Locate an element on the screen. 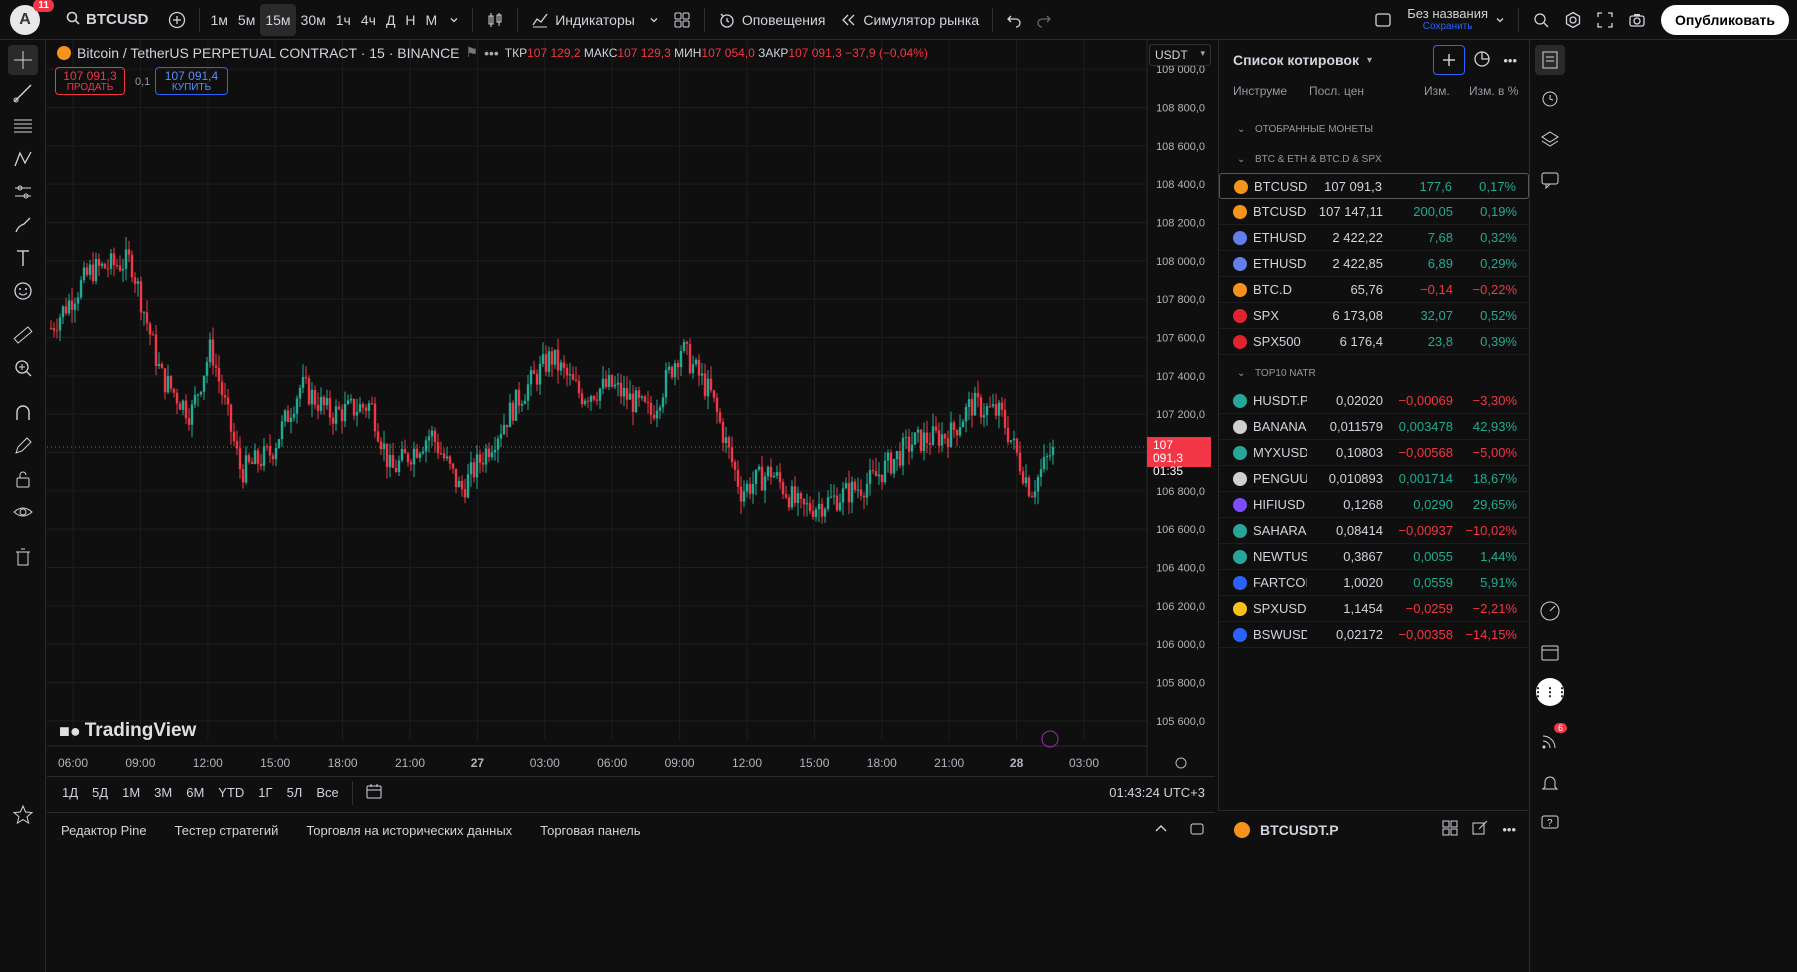  zoom-tool is located at coordinates (23, 368).